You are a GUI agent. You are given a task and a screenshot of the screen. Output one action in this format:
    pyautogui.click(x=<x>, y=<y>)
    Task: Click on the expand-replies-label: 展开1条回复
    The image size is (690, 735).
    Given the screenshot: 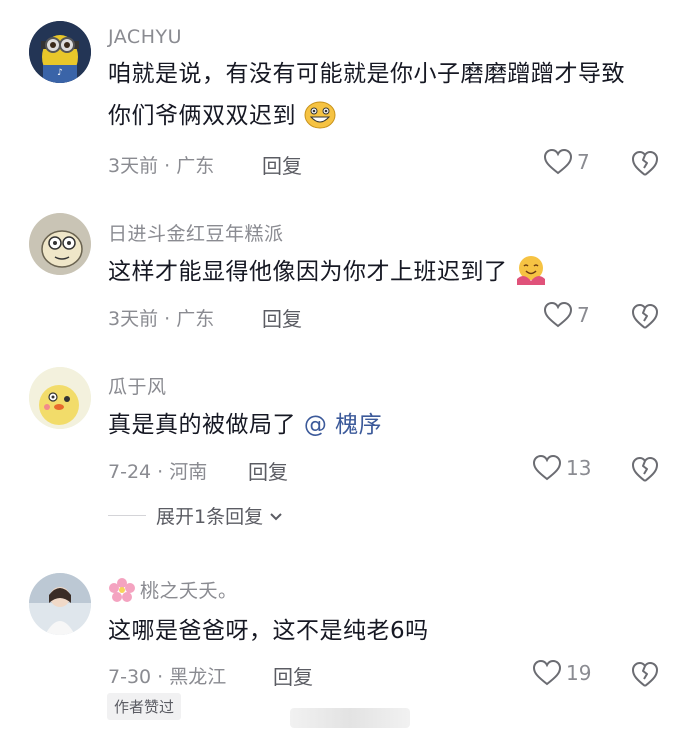 What is the action you would take?
    pyautogui.click(x=210, y=517)
    